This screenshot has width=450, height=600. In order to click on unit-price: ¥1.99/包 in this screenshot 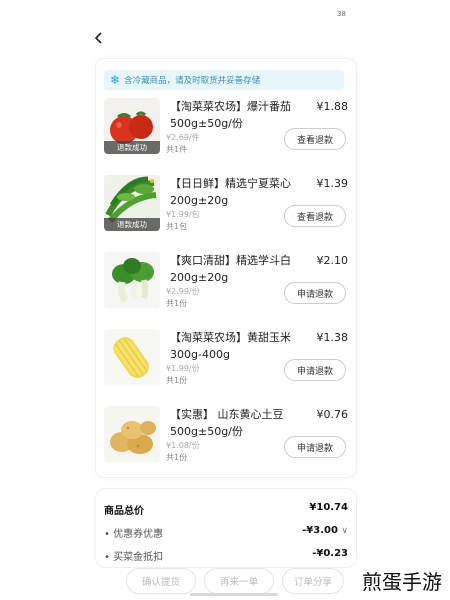, I will do `click(183, 214)`.